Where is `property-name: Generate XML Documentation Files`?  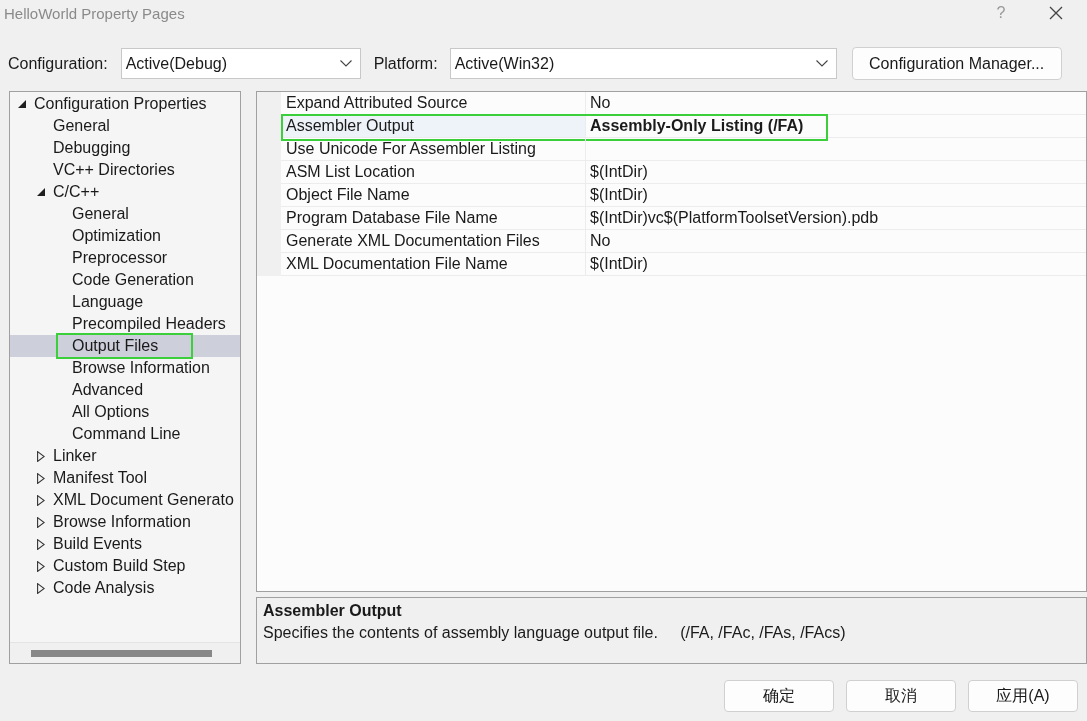
property-name: Generate XML Documentation Files is located at coordinates (433, 241).